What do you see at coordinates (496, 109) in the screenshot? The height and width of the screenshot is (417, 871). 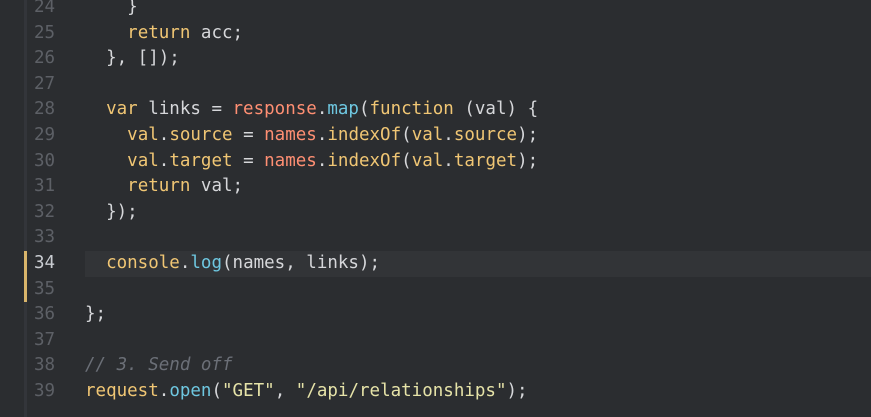 I see `code-token: (val) {` at bounding box center [496, 109].